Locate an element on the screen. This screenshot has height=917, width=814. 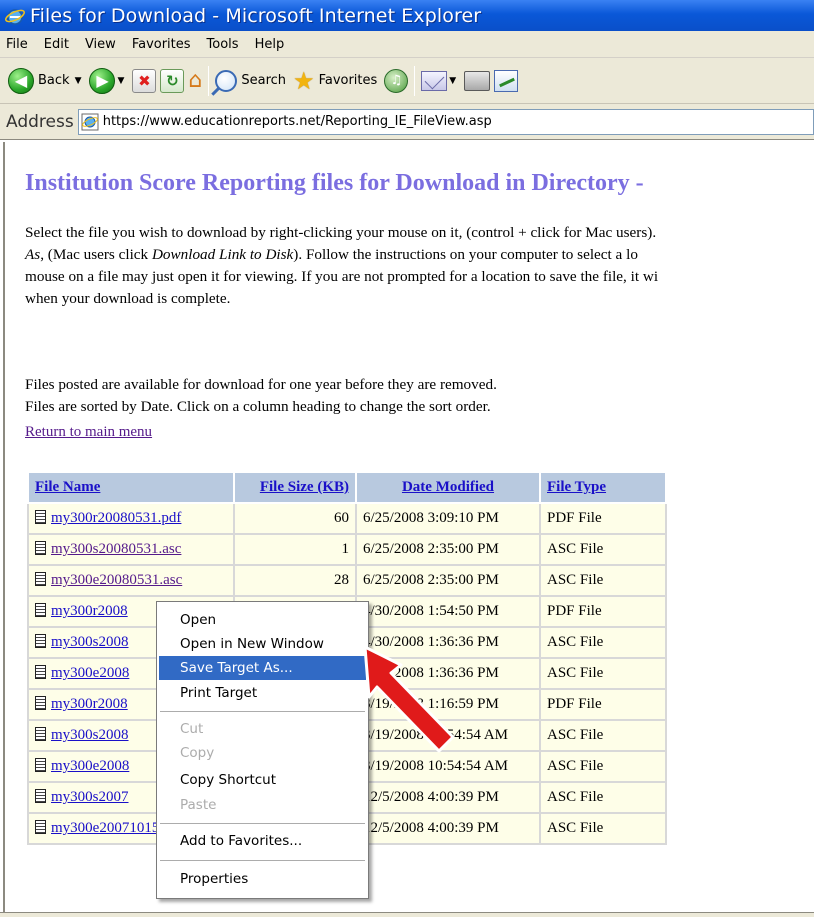
file-name-cell: my300e20080531.asc is located at coordinates (131, 580).